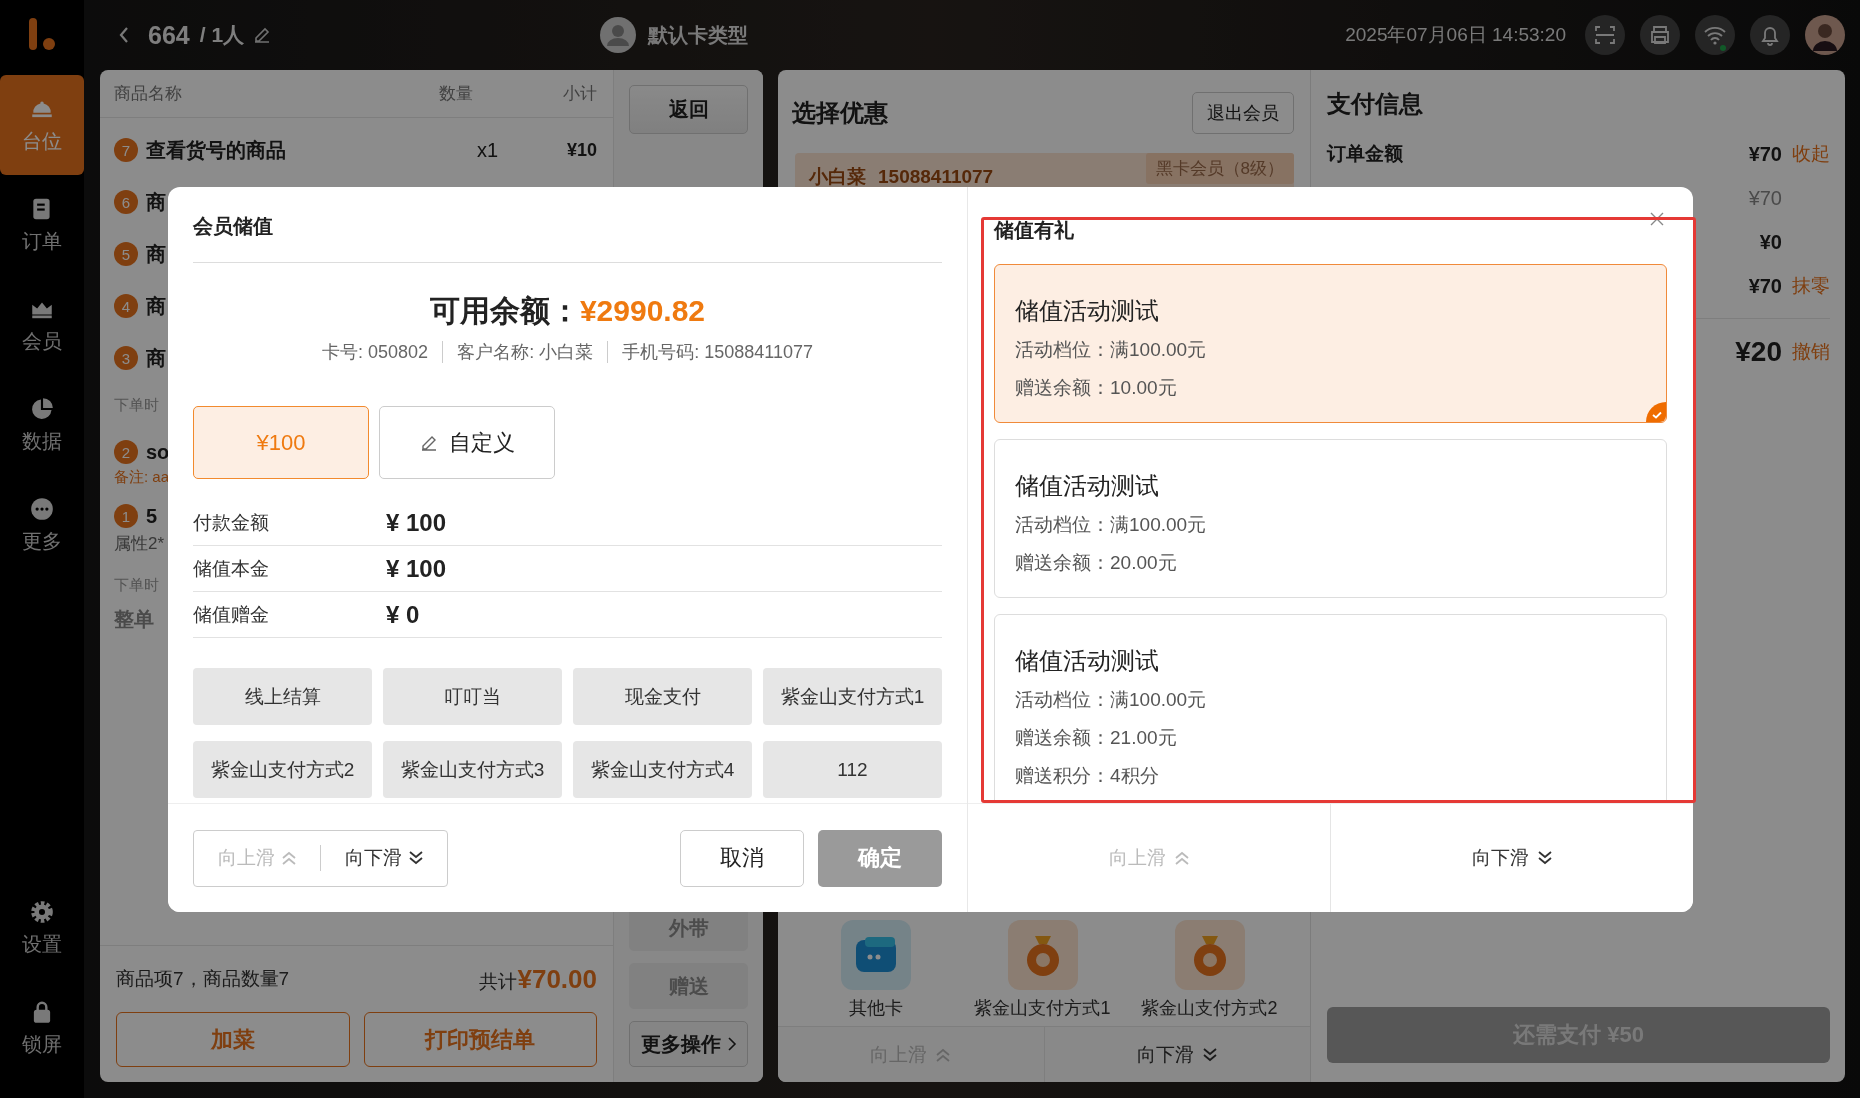 This screenshot has height=1098, width=1860. Describe the element at coordinates (698, 35) in the screenshot. I see `card-type: 默认卡类型` at that location.